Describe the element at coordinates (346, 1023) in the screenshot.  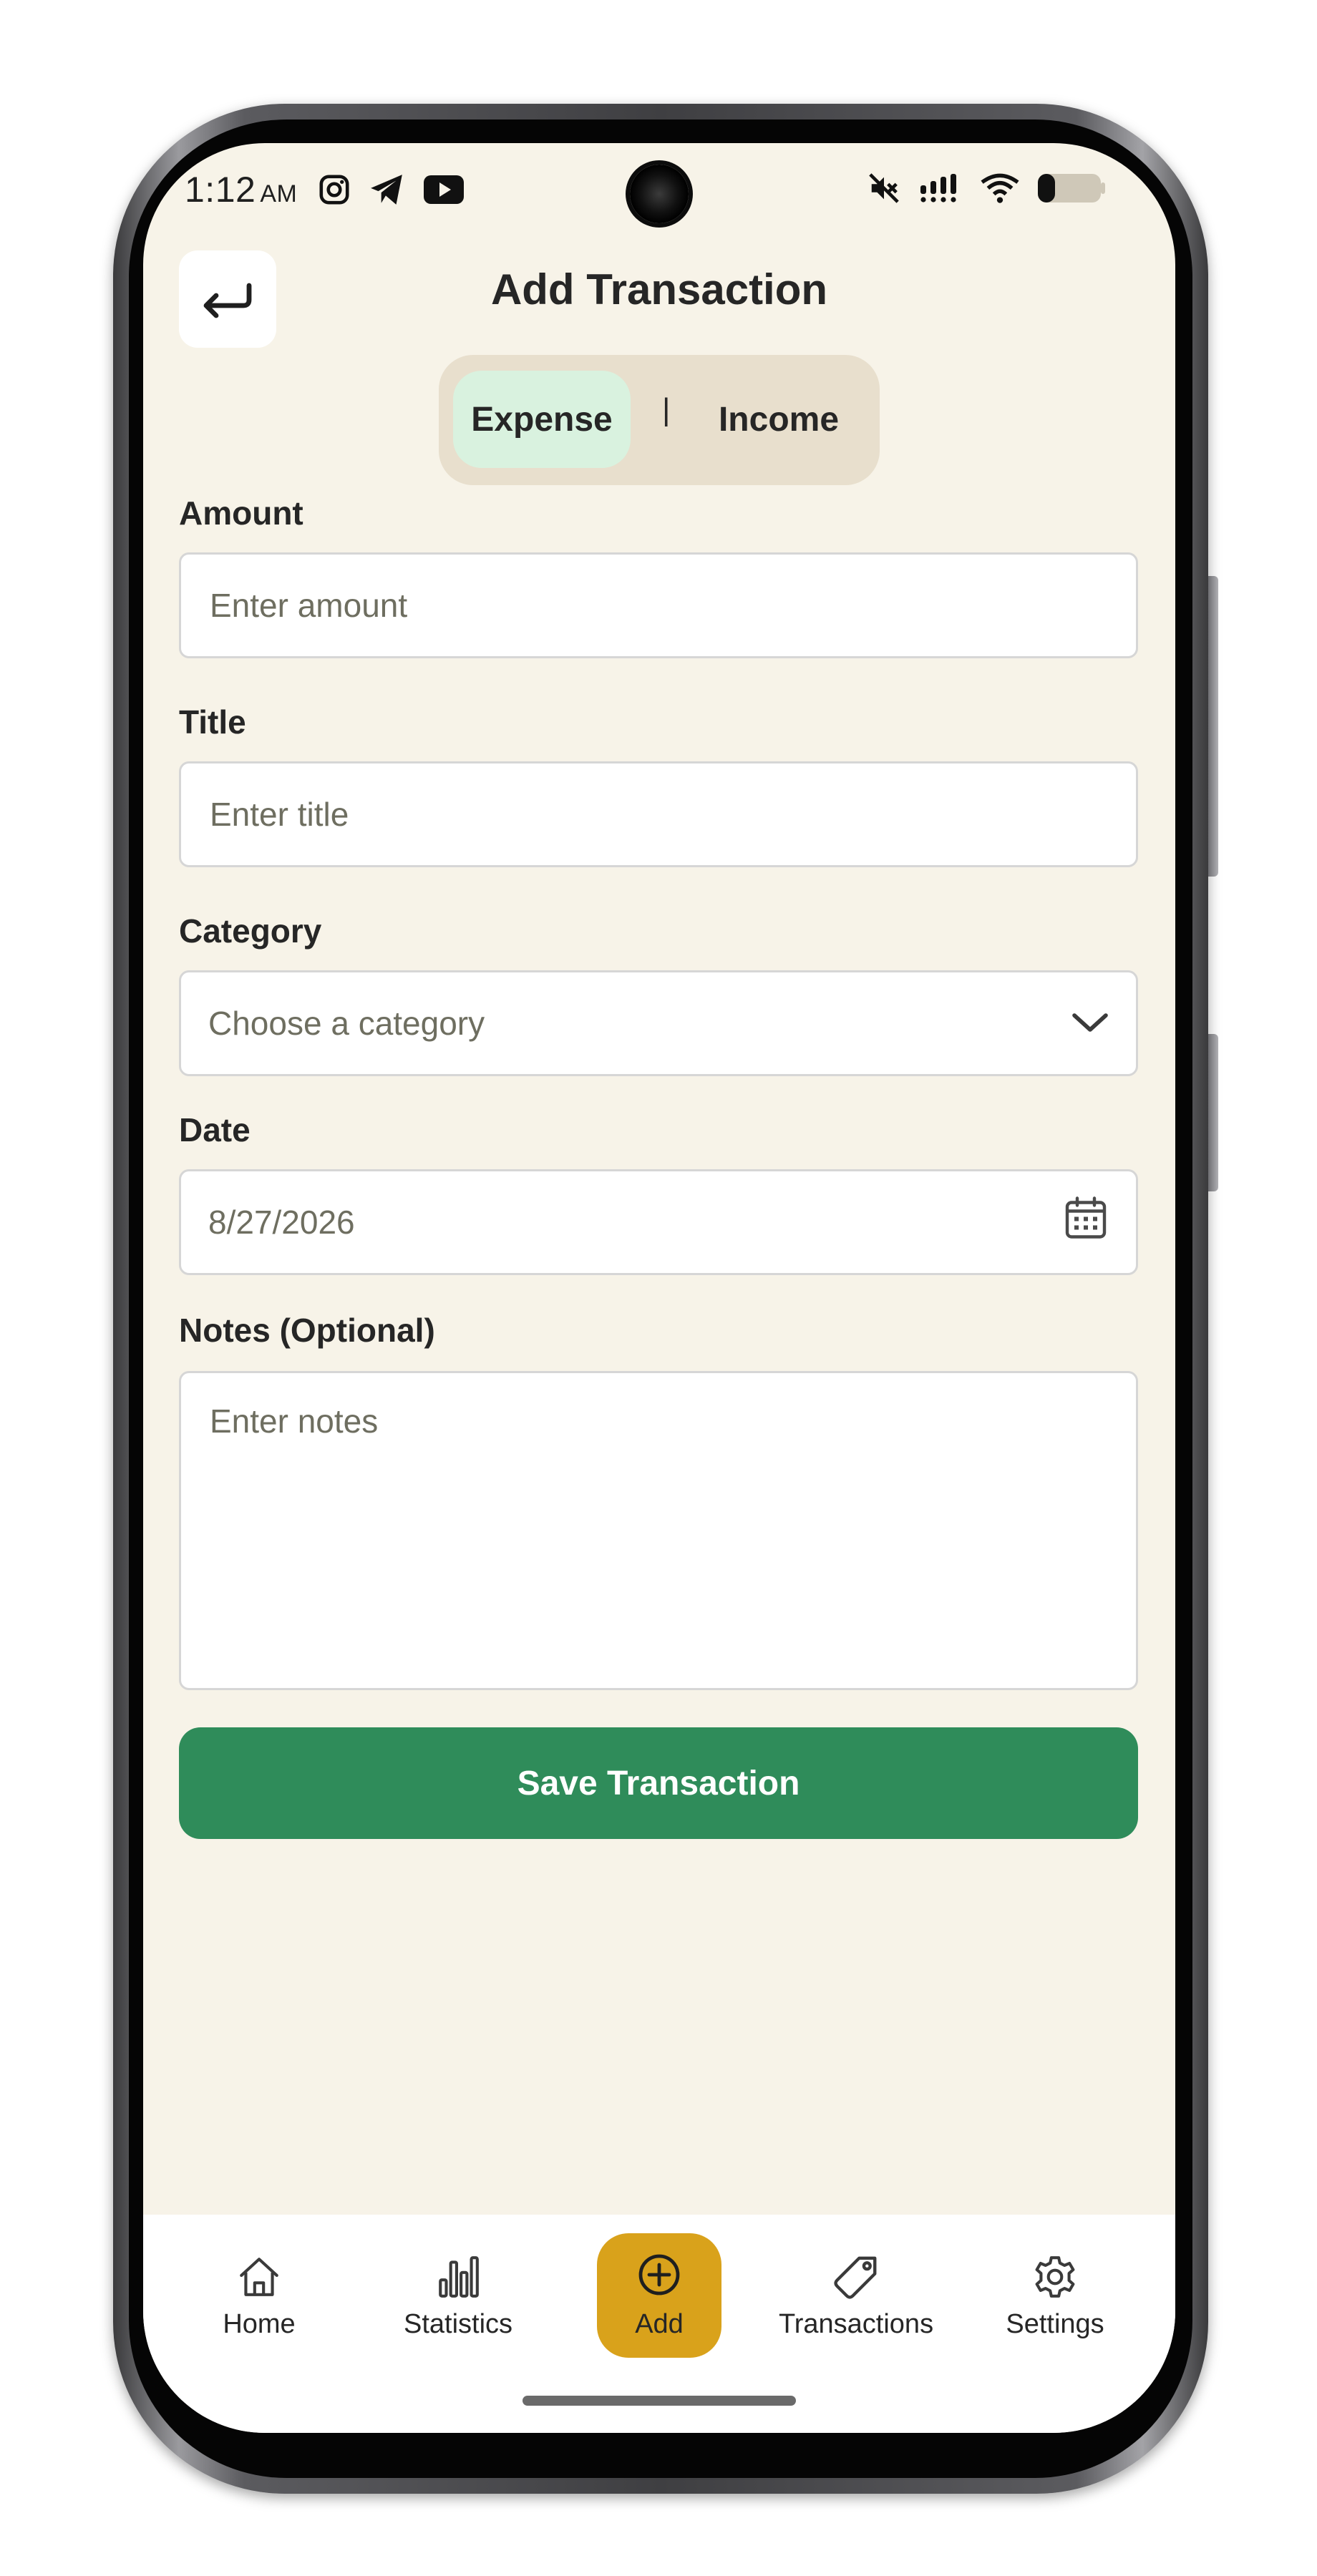
I see `category-placeholder: Choose a category` at that location.